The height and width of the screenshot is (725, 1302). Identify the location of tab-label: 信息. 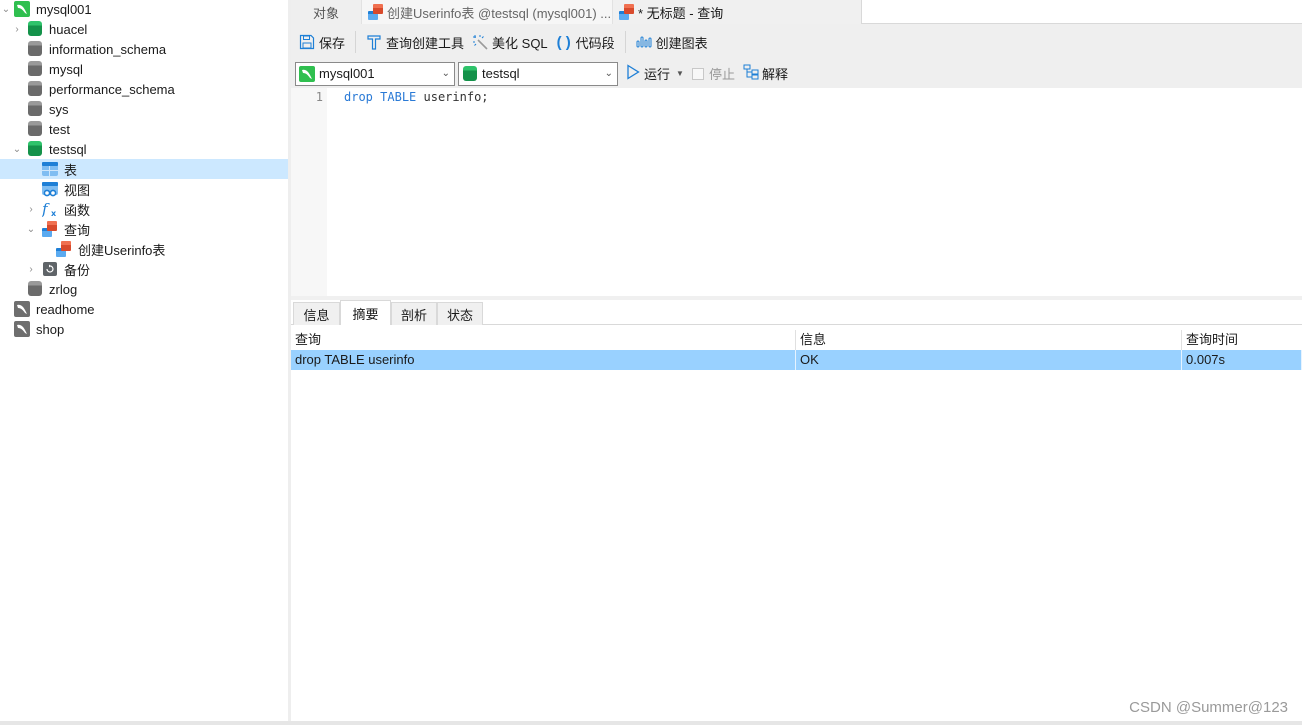
(316, 315).